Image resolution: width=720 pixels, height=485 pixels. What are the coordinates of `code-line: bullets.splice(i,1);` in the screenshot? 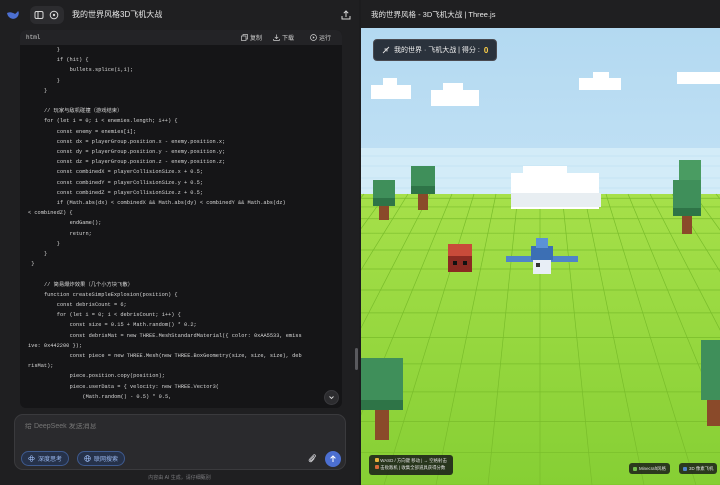 It's located at (101, 70).